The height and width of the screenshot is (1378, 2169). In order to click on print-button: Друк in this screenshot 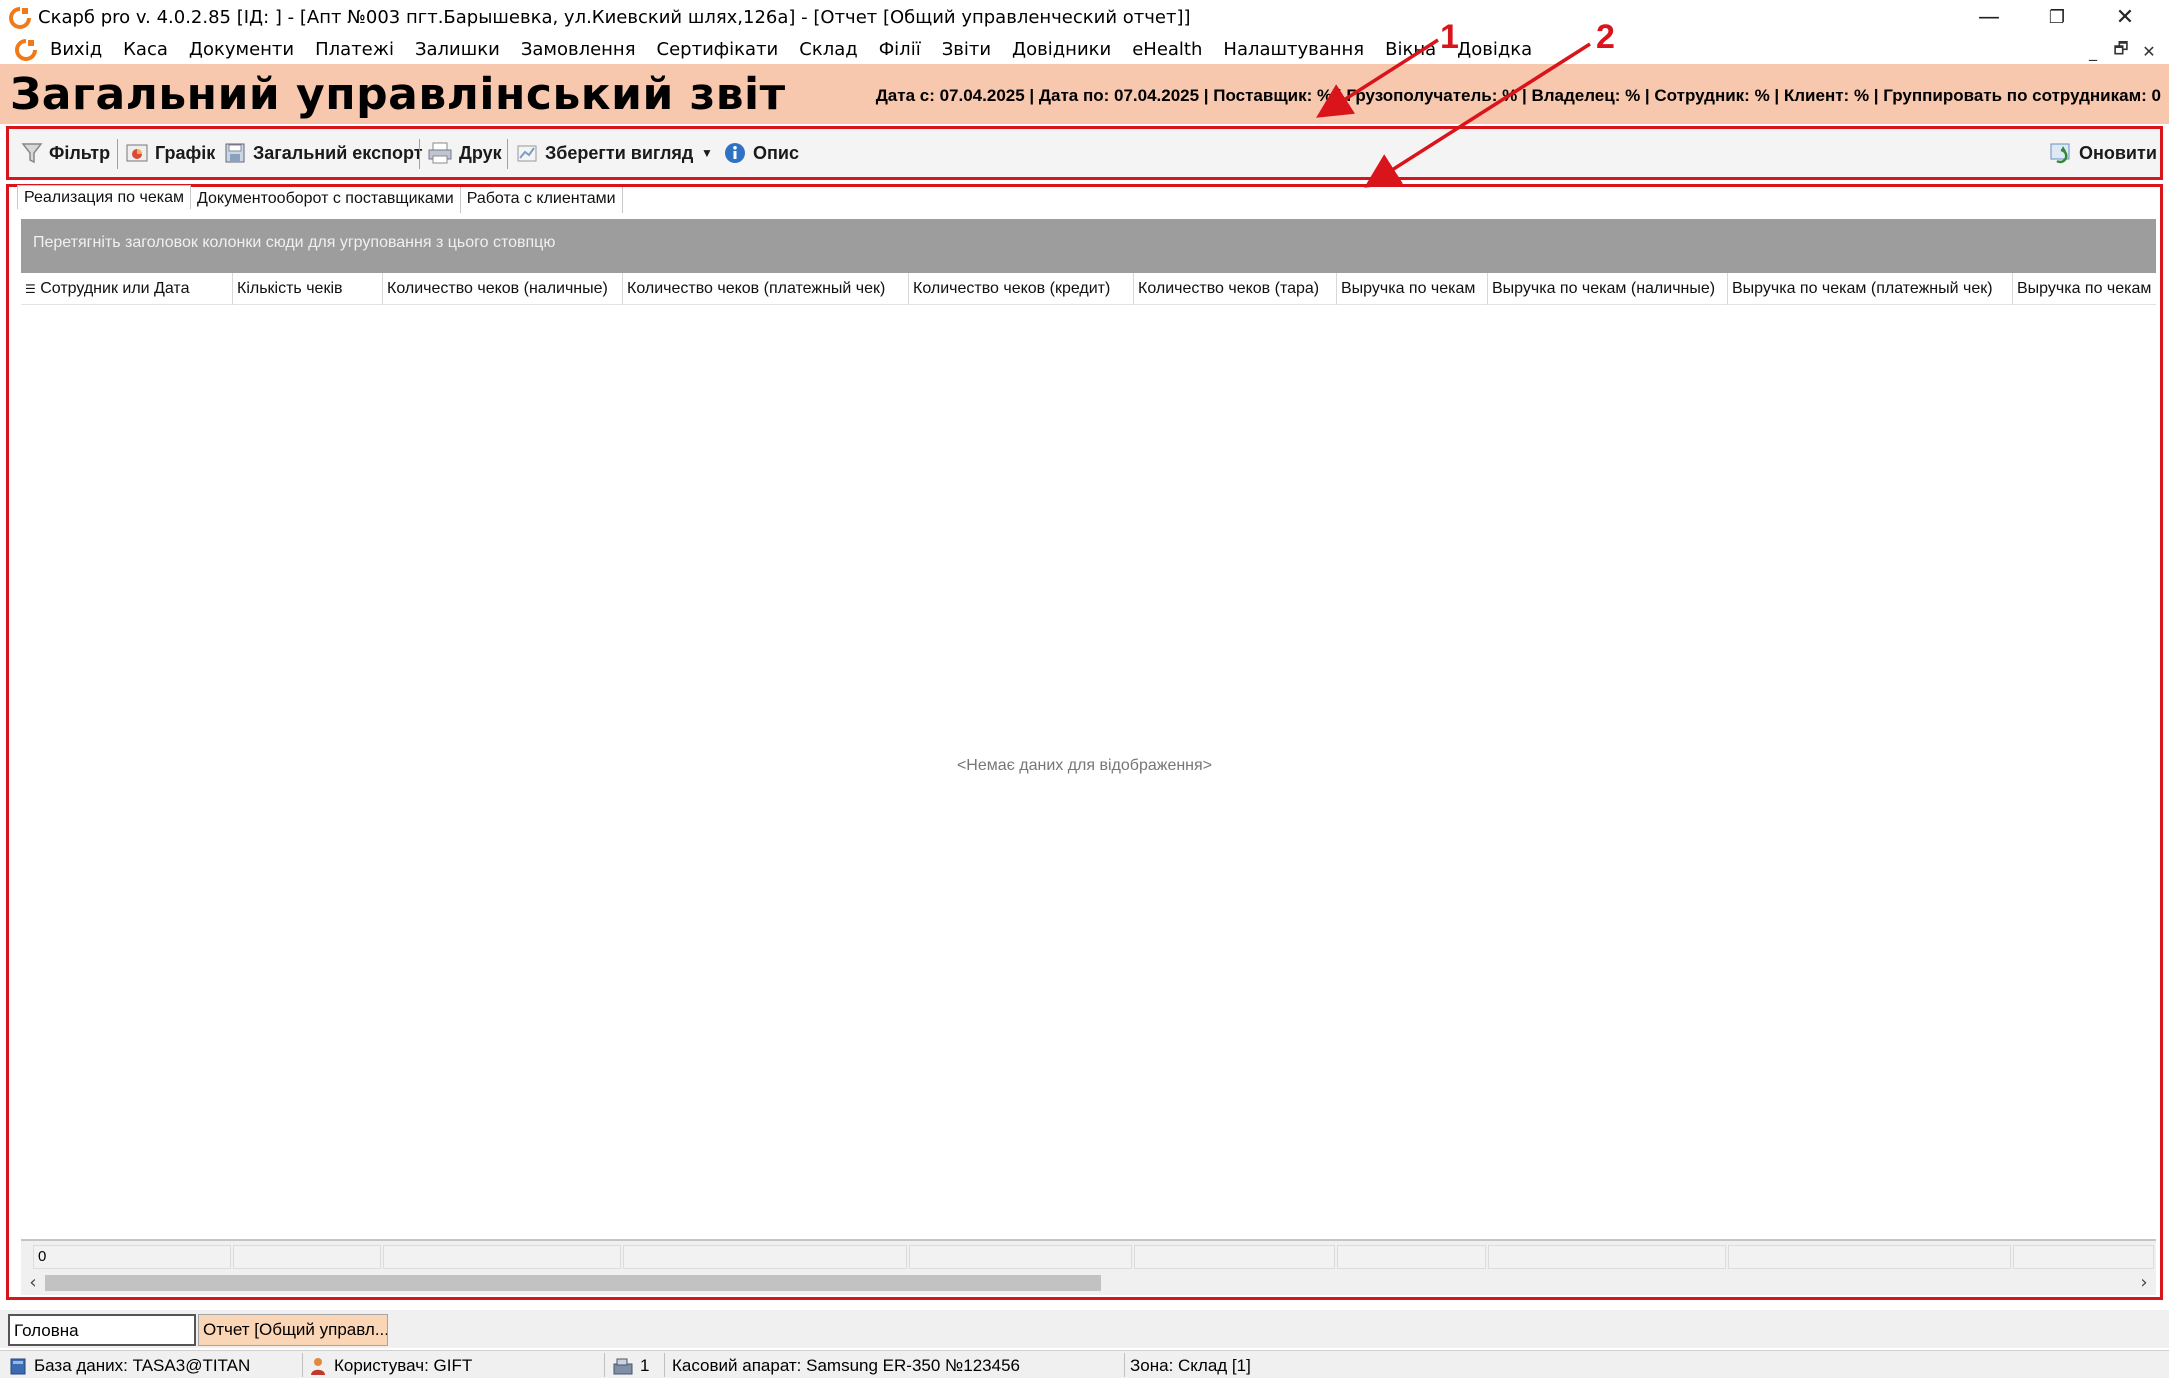, I will do `click(464, 153)`.